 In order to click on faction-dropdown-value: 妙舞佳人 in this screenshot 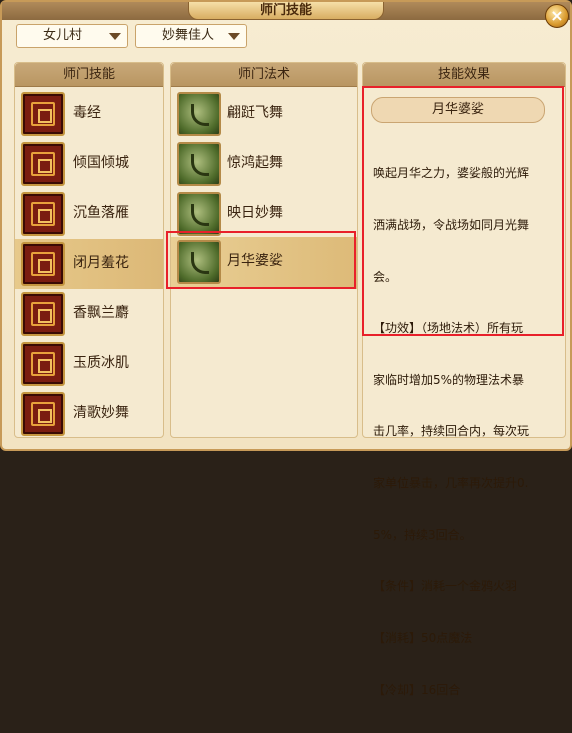, I will do `click(188, 35)`.